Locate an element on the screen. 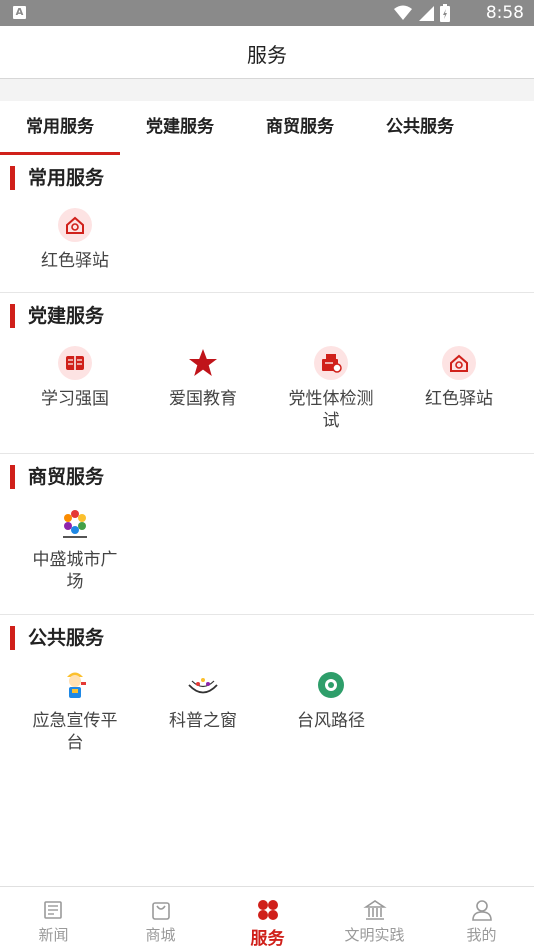 Image resolution: width=534 pixels, height=950 pixels. service-typhoon-track: 台风路径 is located at coordinates (331, 700).